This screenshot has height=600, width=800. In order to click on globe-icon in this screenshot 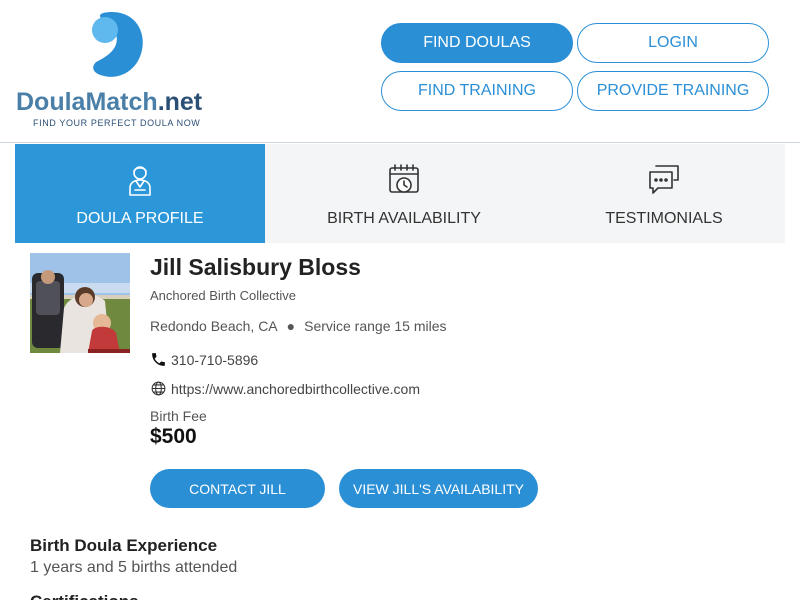, I will do `click(158, 388)`.